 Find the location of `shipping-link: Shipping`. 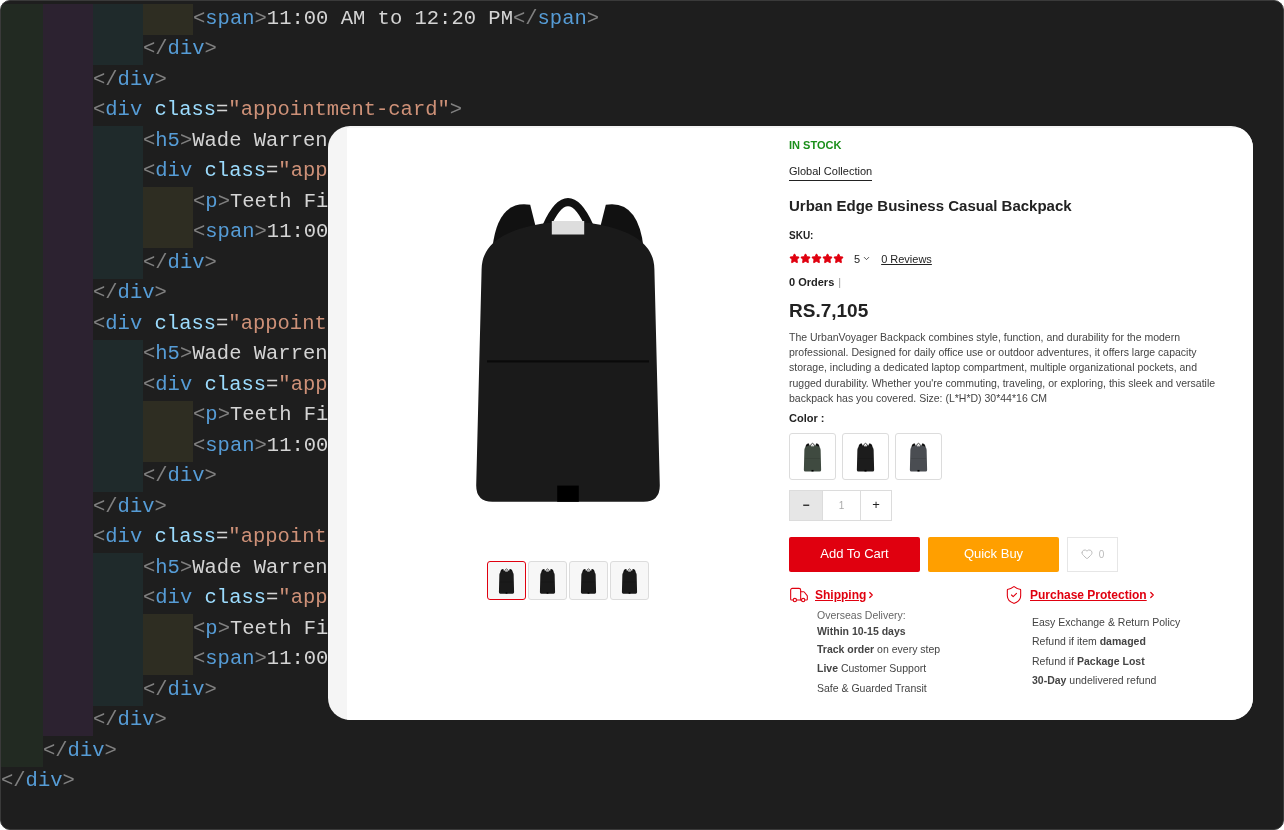

shipping-link: Shipping is located at coordinates (846, 594).